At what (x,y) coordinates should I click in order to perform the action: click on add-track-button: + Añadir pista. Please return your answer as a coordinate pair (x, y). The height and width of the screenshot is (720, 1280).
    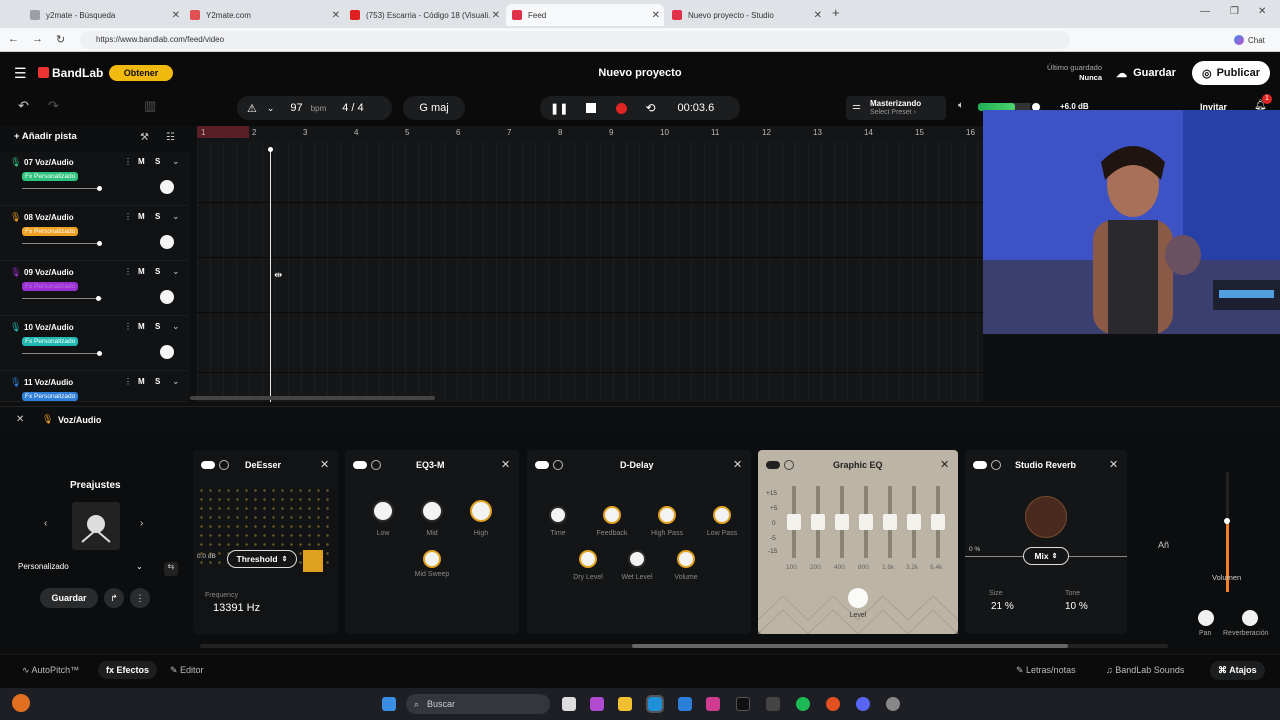
    Looking at the image, I should click on (45, 136).